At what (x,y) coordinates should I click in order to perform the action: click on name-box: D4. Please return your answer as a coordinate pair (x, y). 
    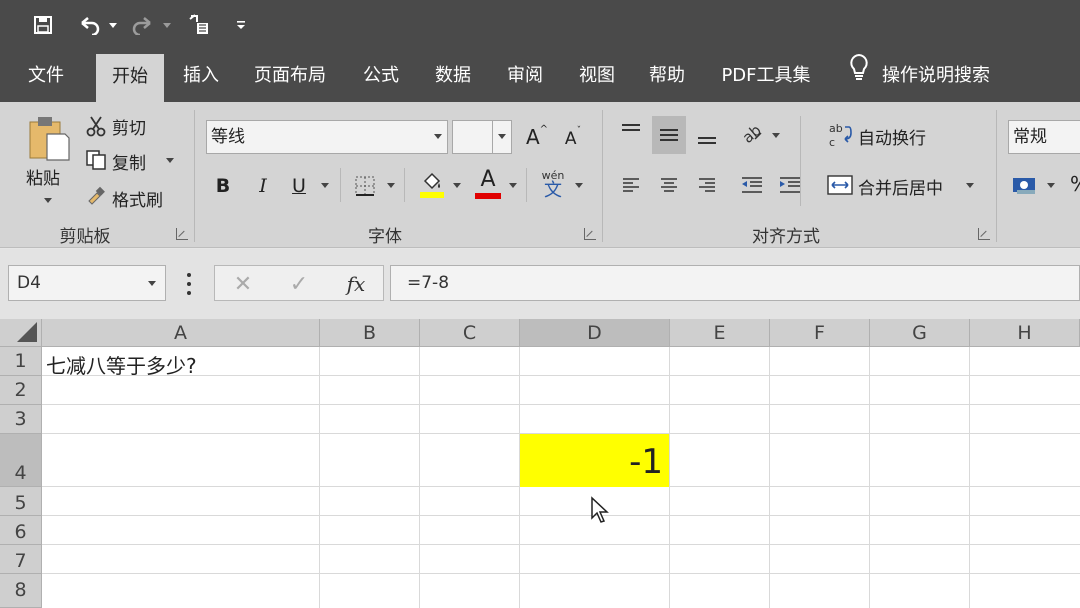
    Looking at the image, I should click on (87, 283).